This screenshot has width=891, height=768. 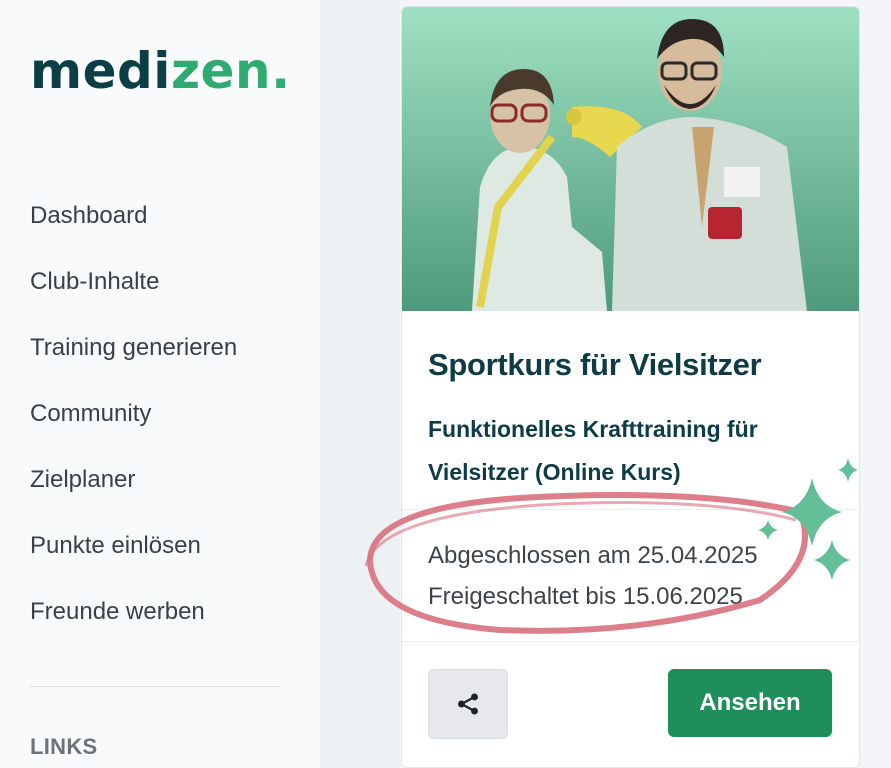 I want to click on brand-logo: medizen., so click(x=160, y=71).